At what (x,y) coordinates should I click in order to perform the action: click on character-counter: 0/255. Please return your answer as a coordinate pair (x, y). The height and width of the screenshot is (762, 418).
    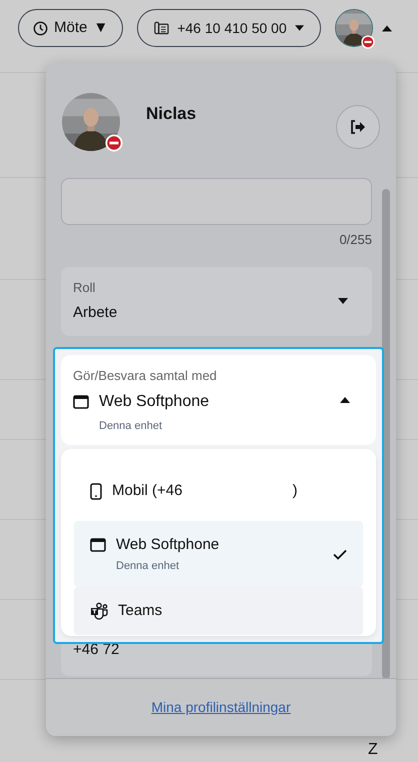
    Looking at the image, I should click on (355, 240).